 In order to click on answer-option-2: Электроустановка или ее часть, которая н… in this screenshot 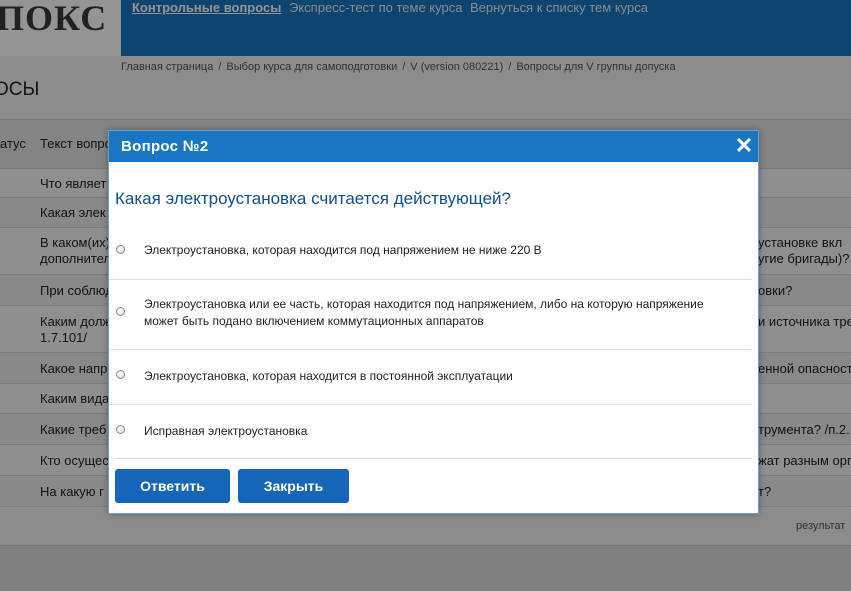, I will do `click(430, 315)`.